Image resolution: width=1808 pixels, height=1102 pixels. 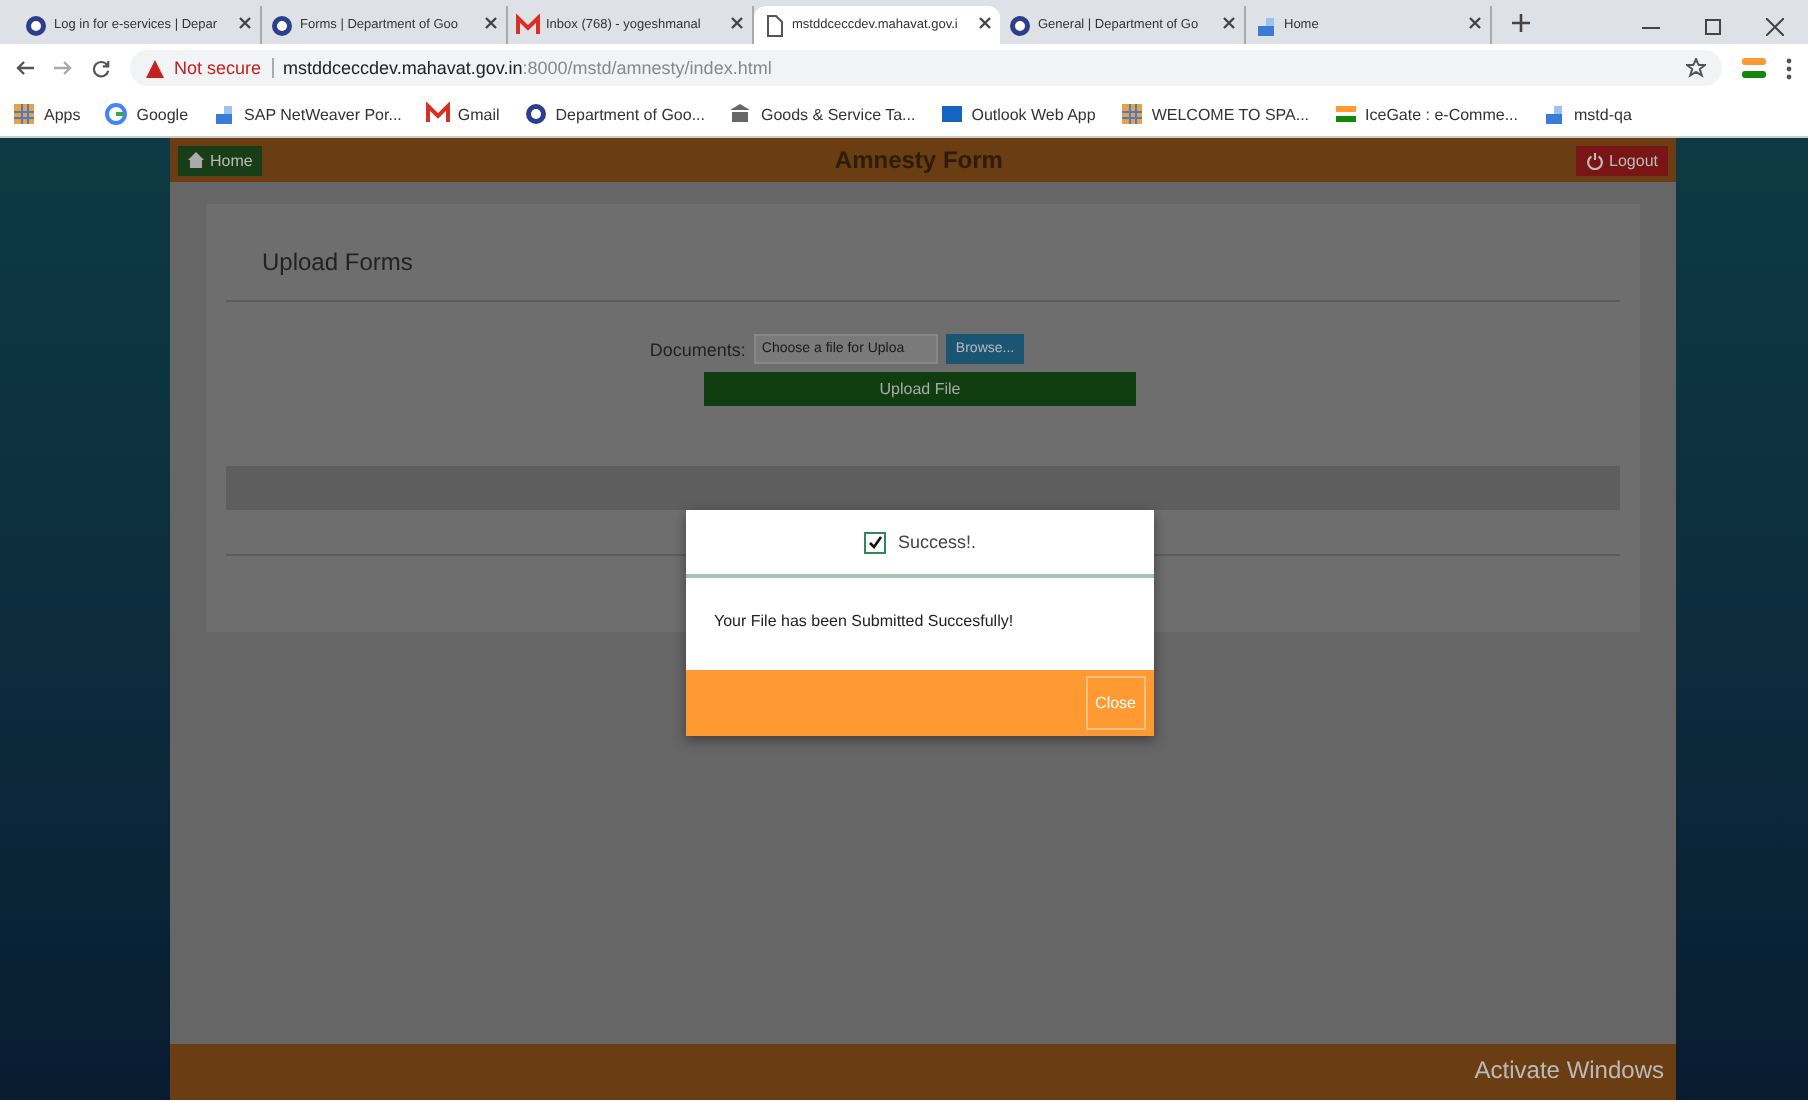 What do you see at coordinates (146, 114) in the screenshot?
I see `bookmark-link: Google` at bounding box center [146, 114].